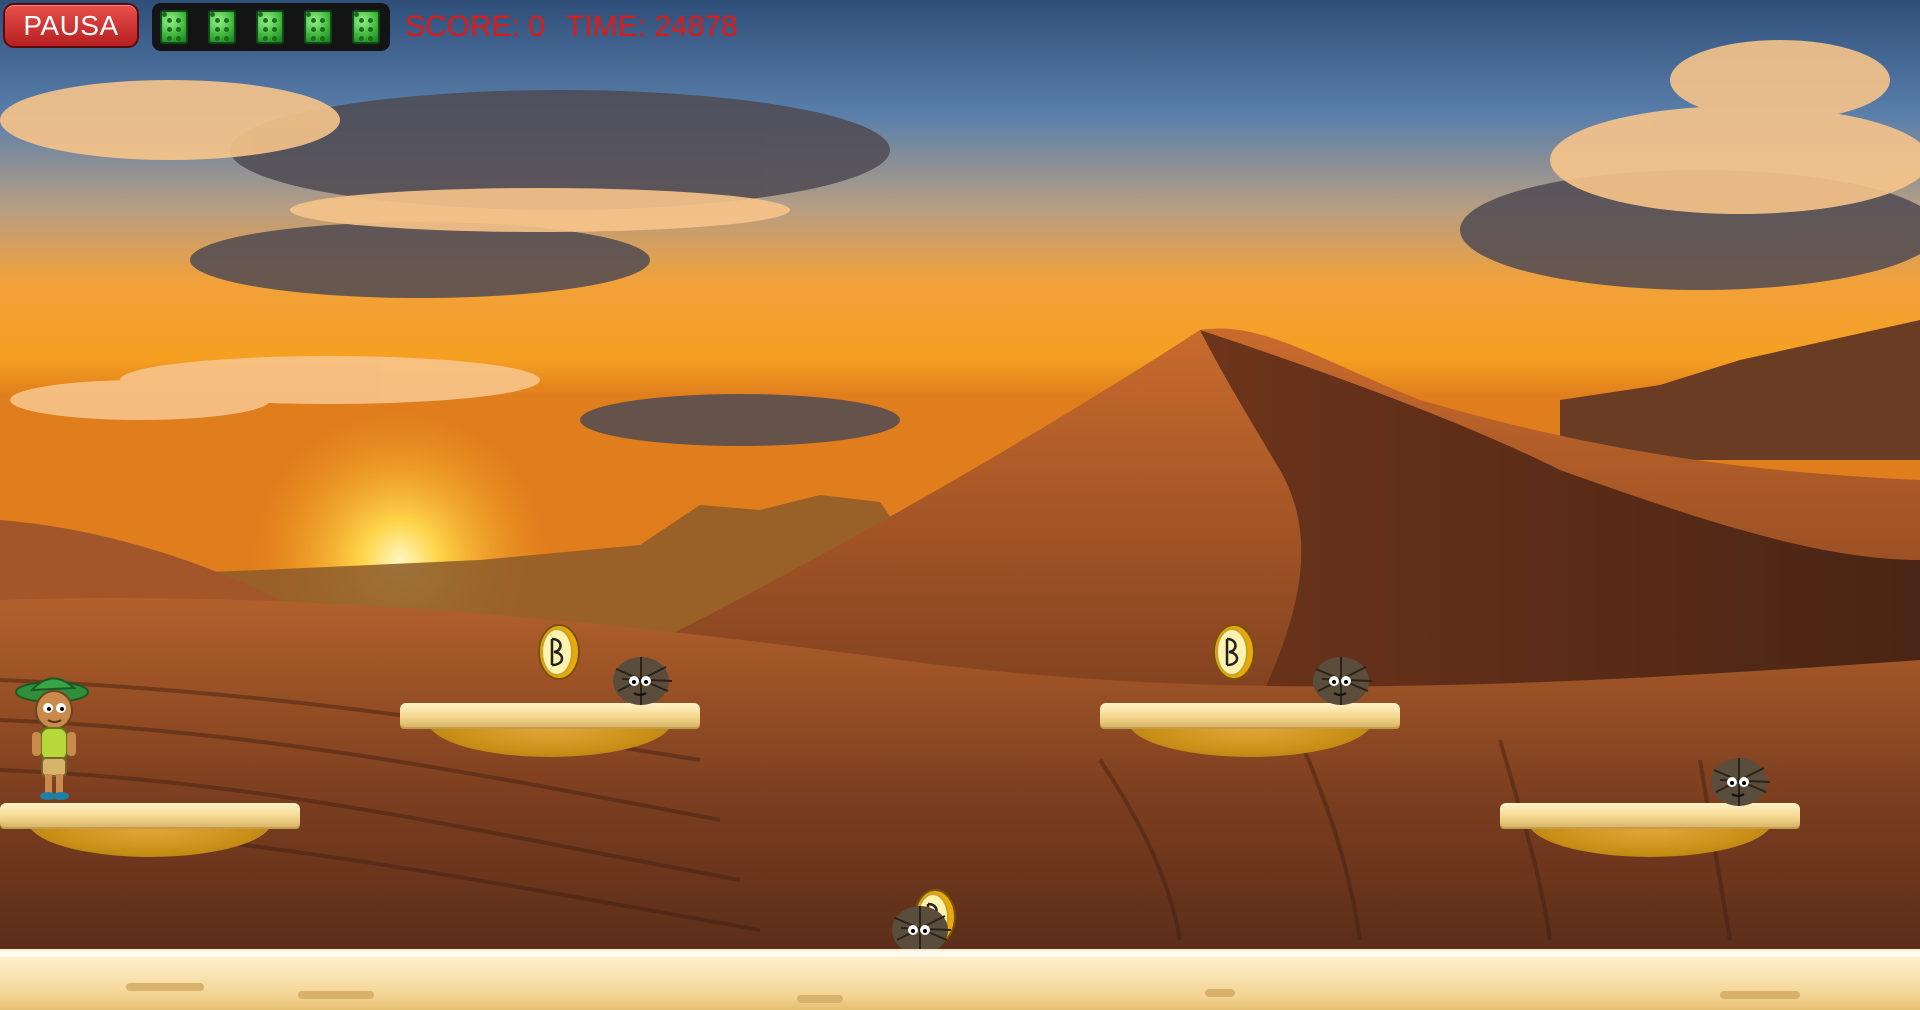 The height and width of the screenshot is (1010, 1920). I want to click on sand-ground, so click(960, 980).